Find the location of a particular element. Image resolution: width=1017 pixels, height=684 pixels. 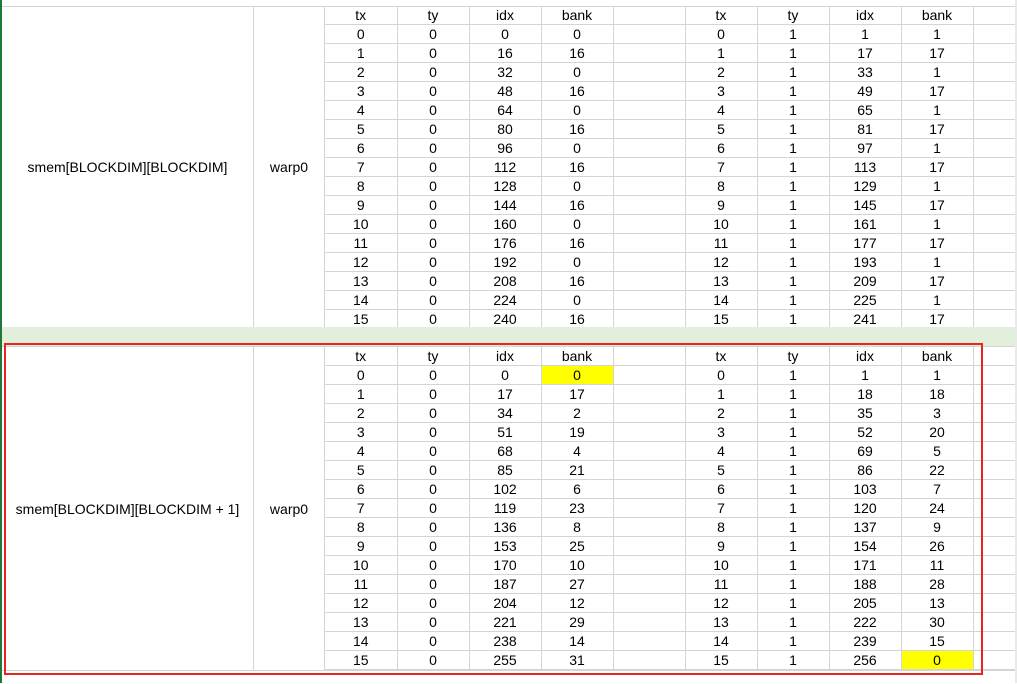

header-cell: ty is located at coordinates (433, 15).